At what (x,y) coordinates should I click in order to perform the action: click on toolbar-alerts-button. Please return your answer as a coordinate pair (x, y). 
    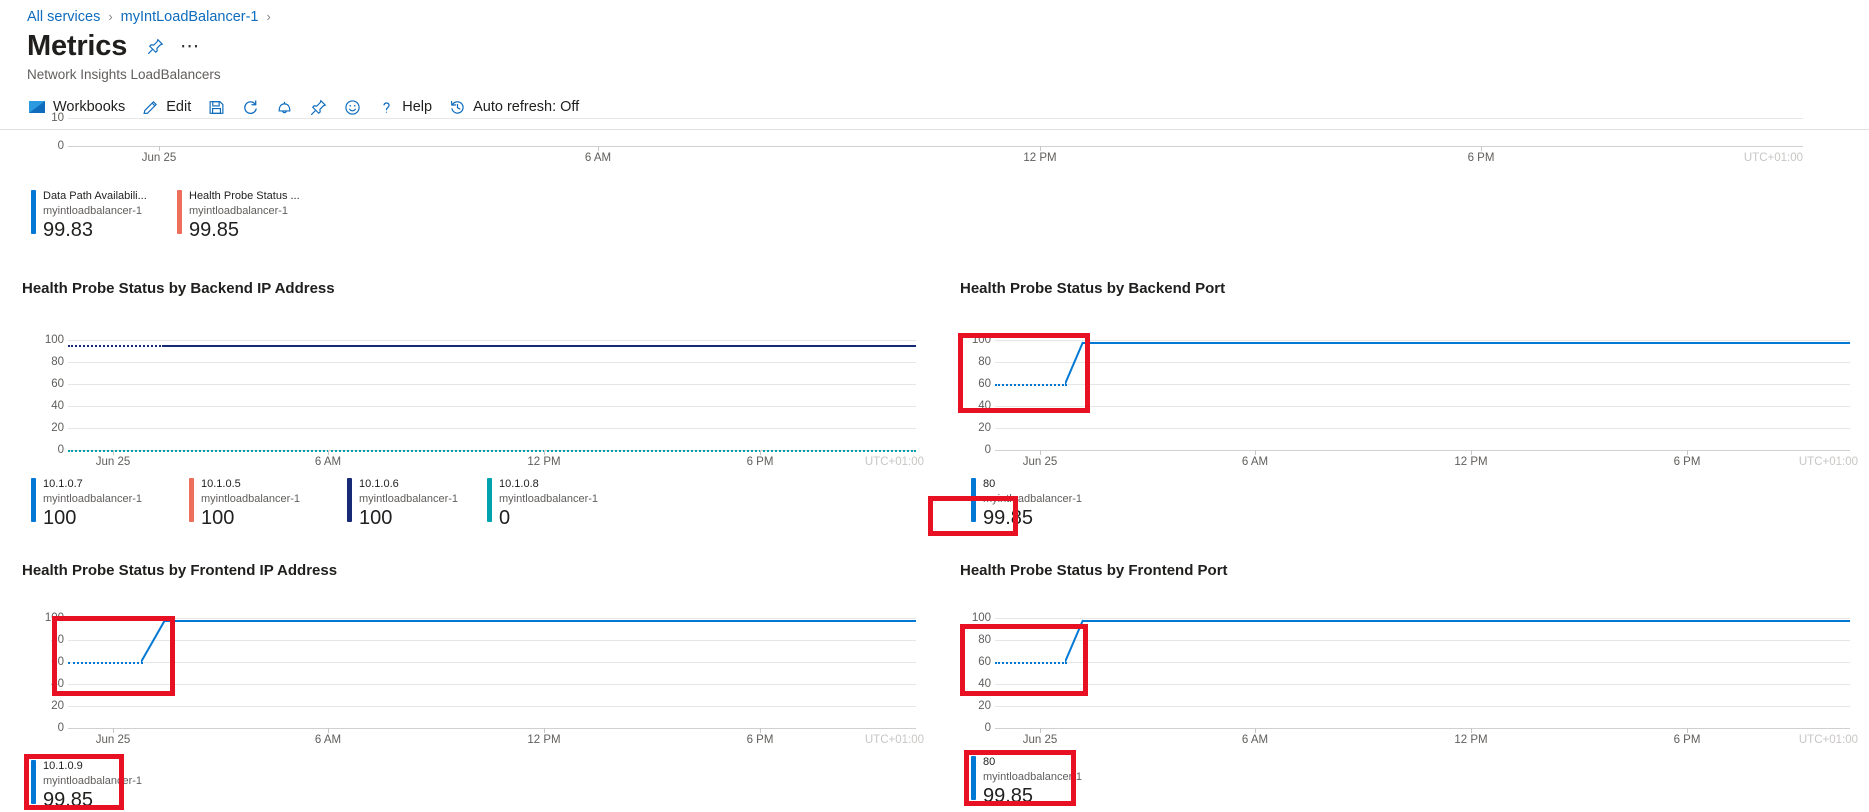
    Looking at the image, I should click on (284, 107).